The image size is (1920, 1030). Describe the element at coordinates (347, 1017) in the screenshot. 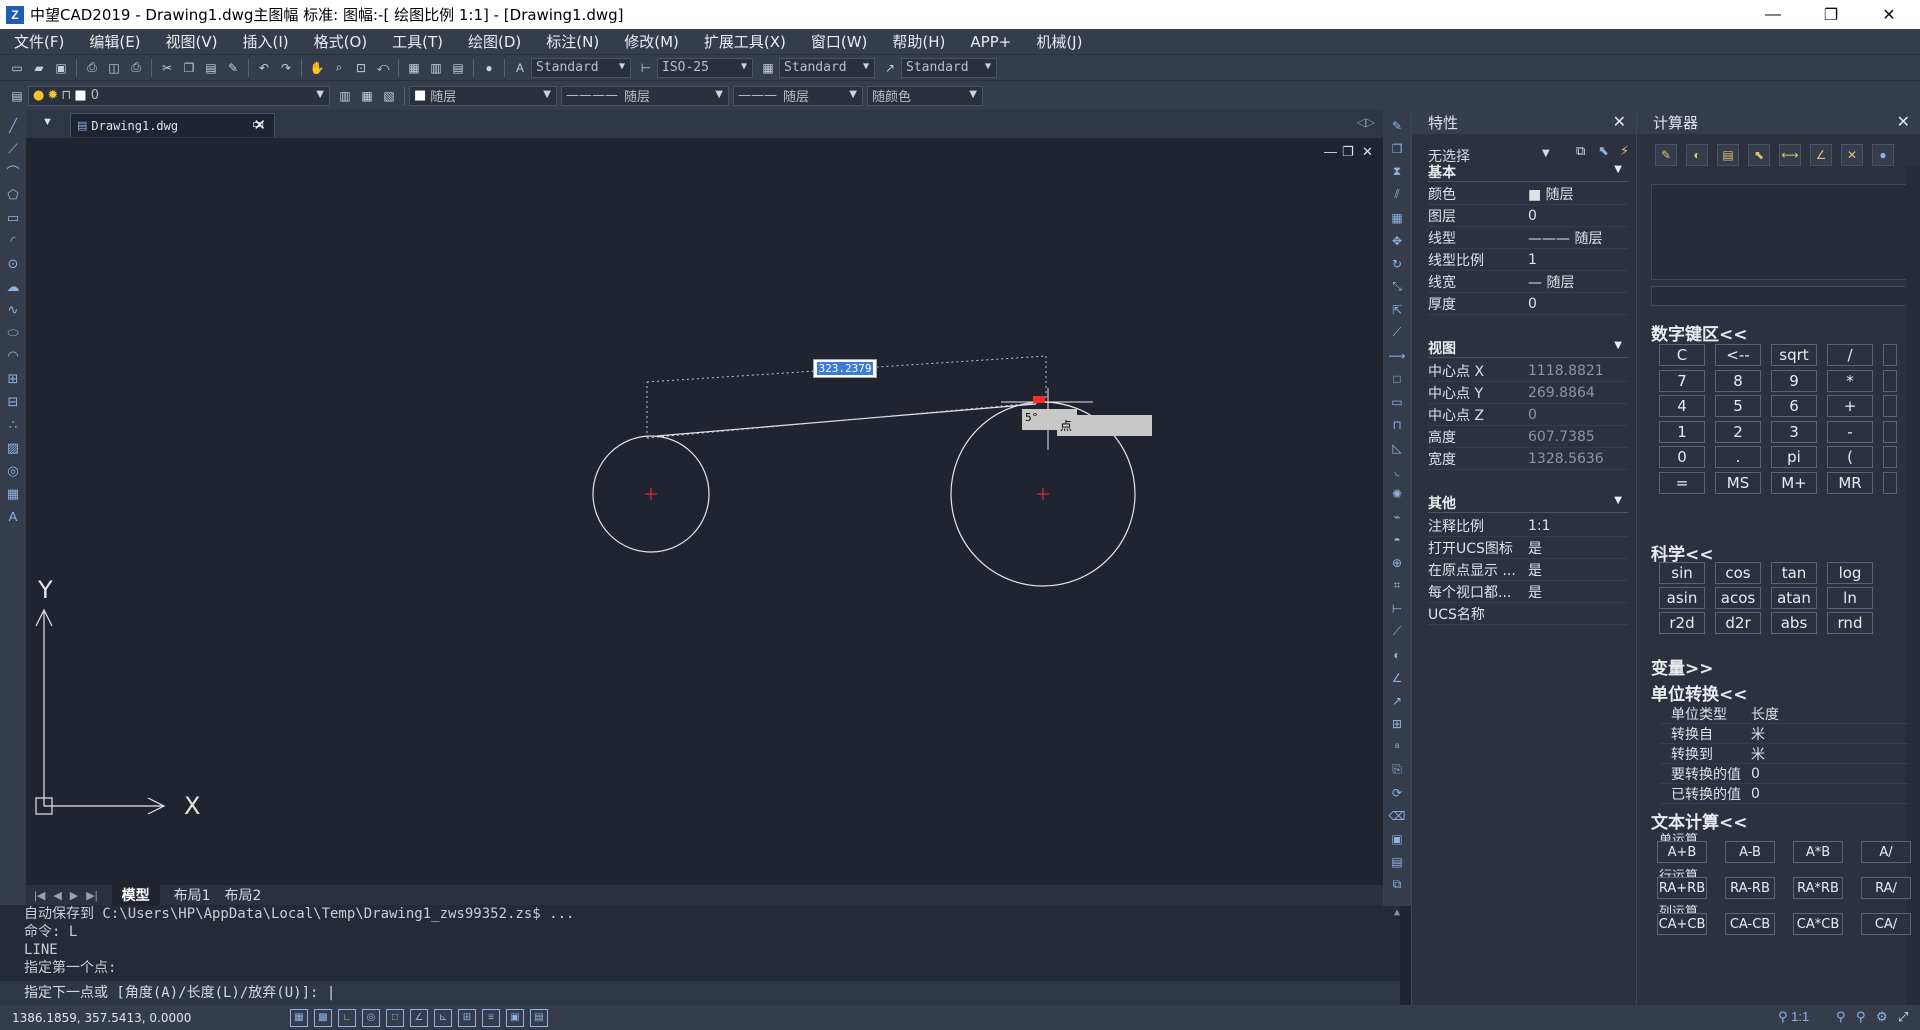

I see `ortho-mode-icon: ∟` at that location.